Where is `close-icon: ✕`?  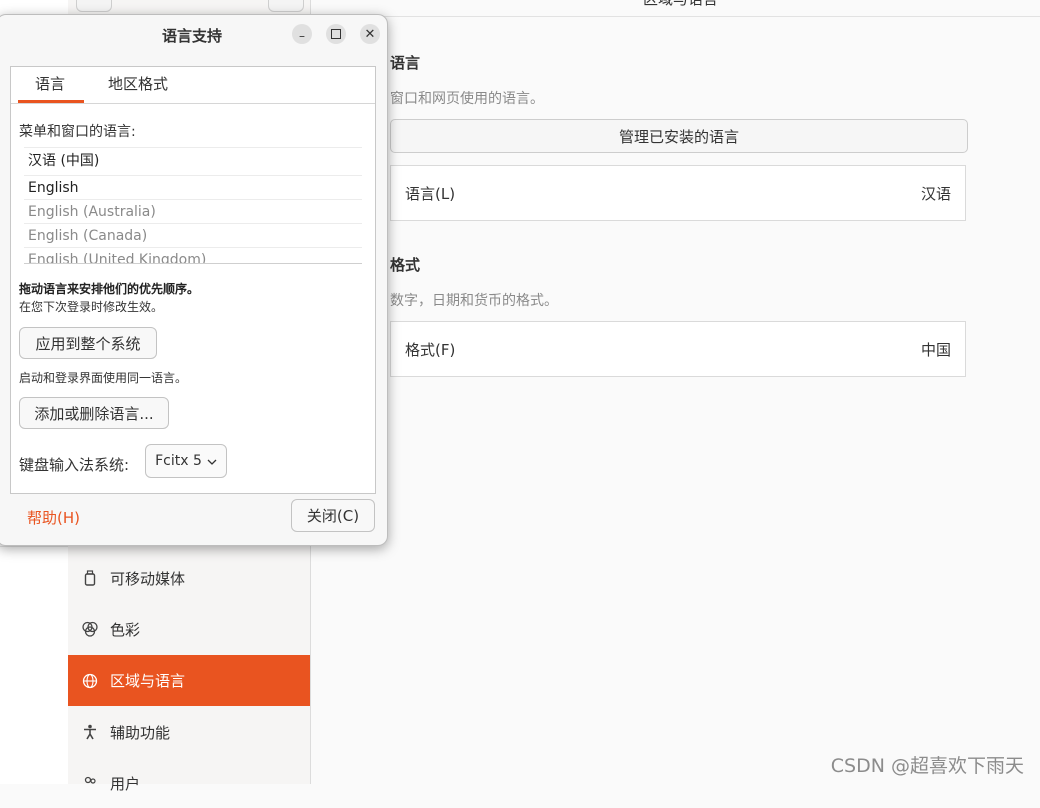
close-icon: ✕ is located at coordinates (370, 34).